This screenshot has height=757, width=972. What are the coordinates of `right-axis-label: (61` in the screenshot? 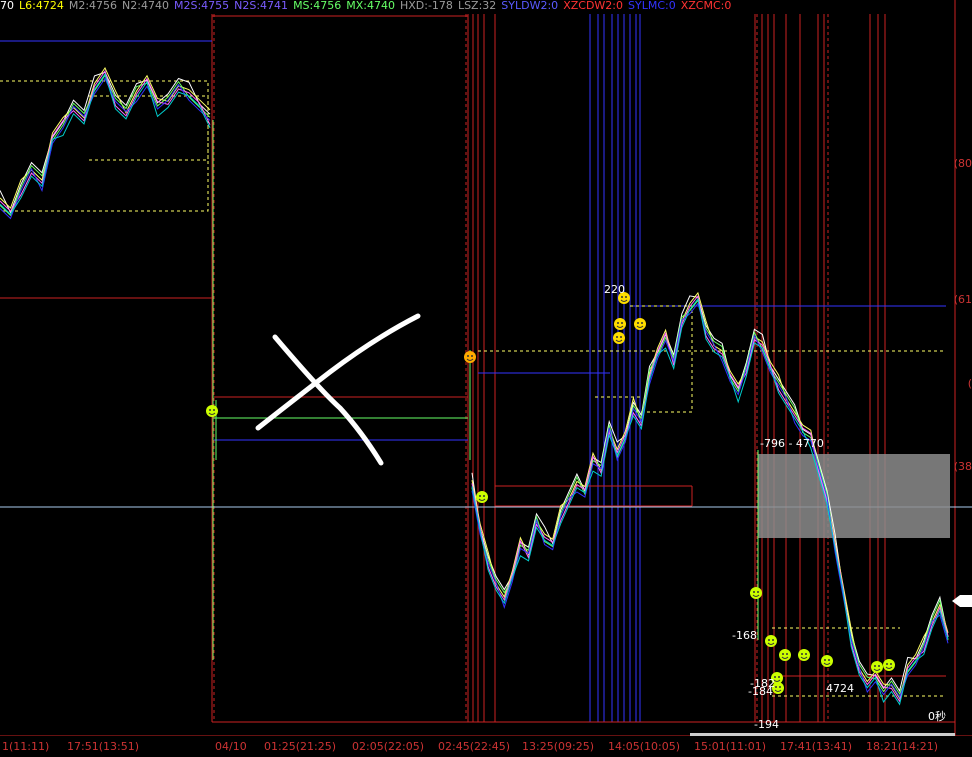 It's located at (962, 299).